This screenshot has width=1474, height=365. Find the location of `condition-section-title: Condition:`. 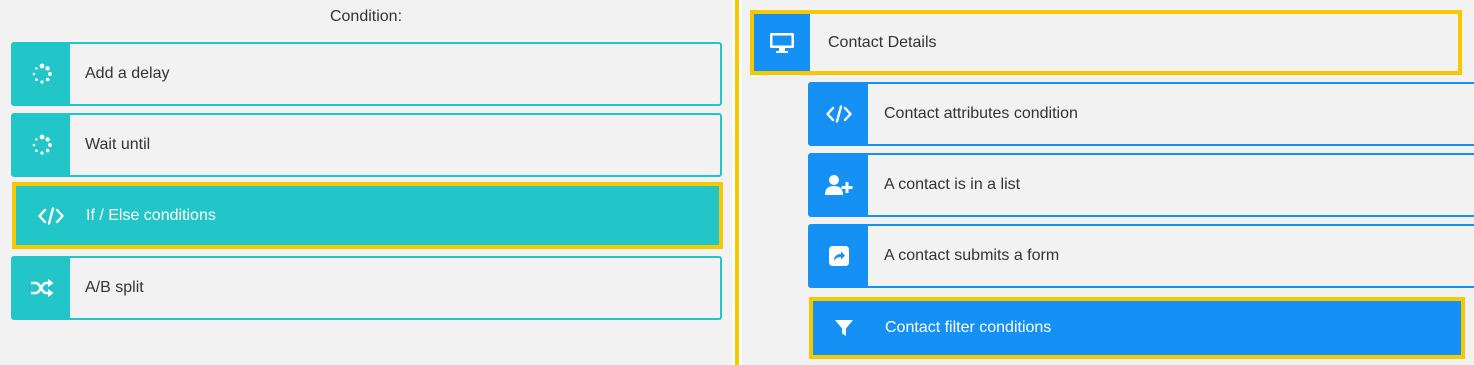

condition-section-title: Condition: is located at coordinates (366, 16).